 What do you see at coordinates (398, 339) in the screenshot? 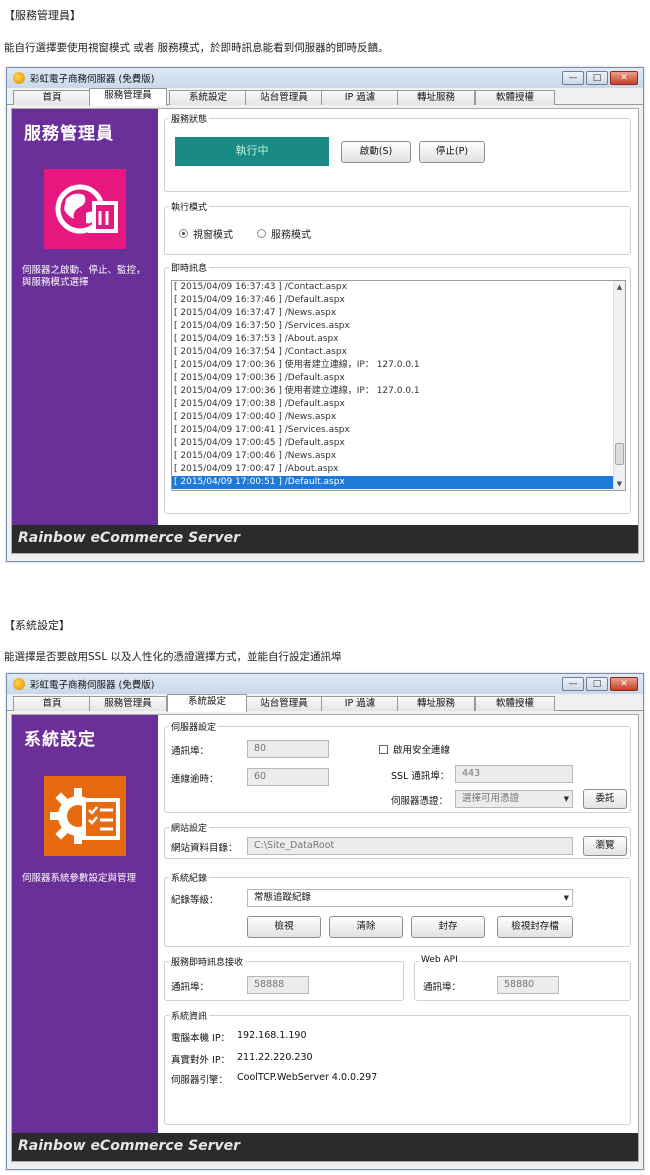
I see `log-entry: [ 2015/04/09 16:37:53 ] /About.aspx` at bounding box center [398, 339].